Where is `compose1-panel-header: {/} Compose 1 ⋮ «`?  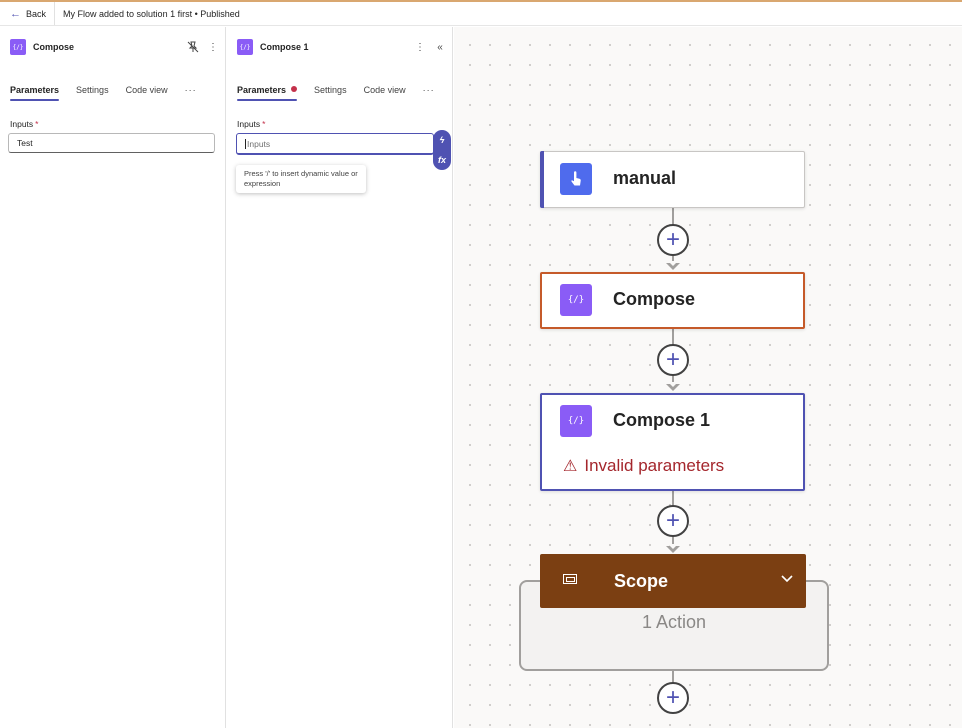 compose1-panel-header: {/} Compose 1 ⋮ « is located at coordinates (339, 47).